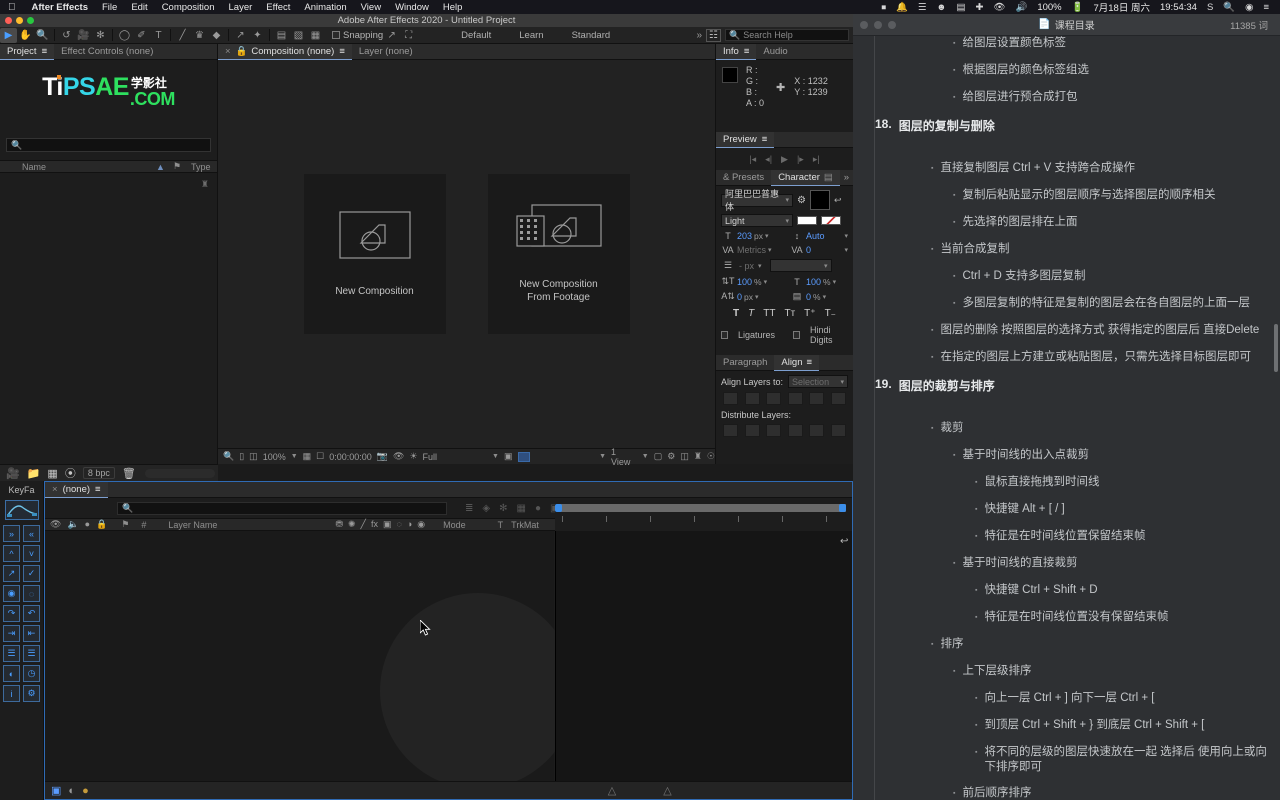 Image resolution: width=1280 pixels, height=800 pixels. I want to click on graph-editor-icon: ◐, so click(71, 791).